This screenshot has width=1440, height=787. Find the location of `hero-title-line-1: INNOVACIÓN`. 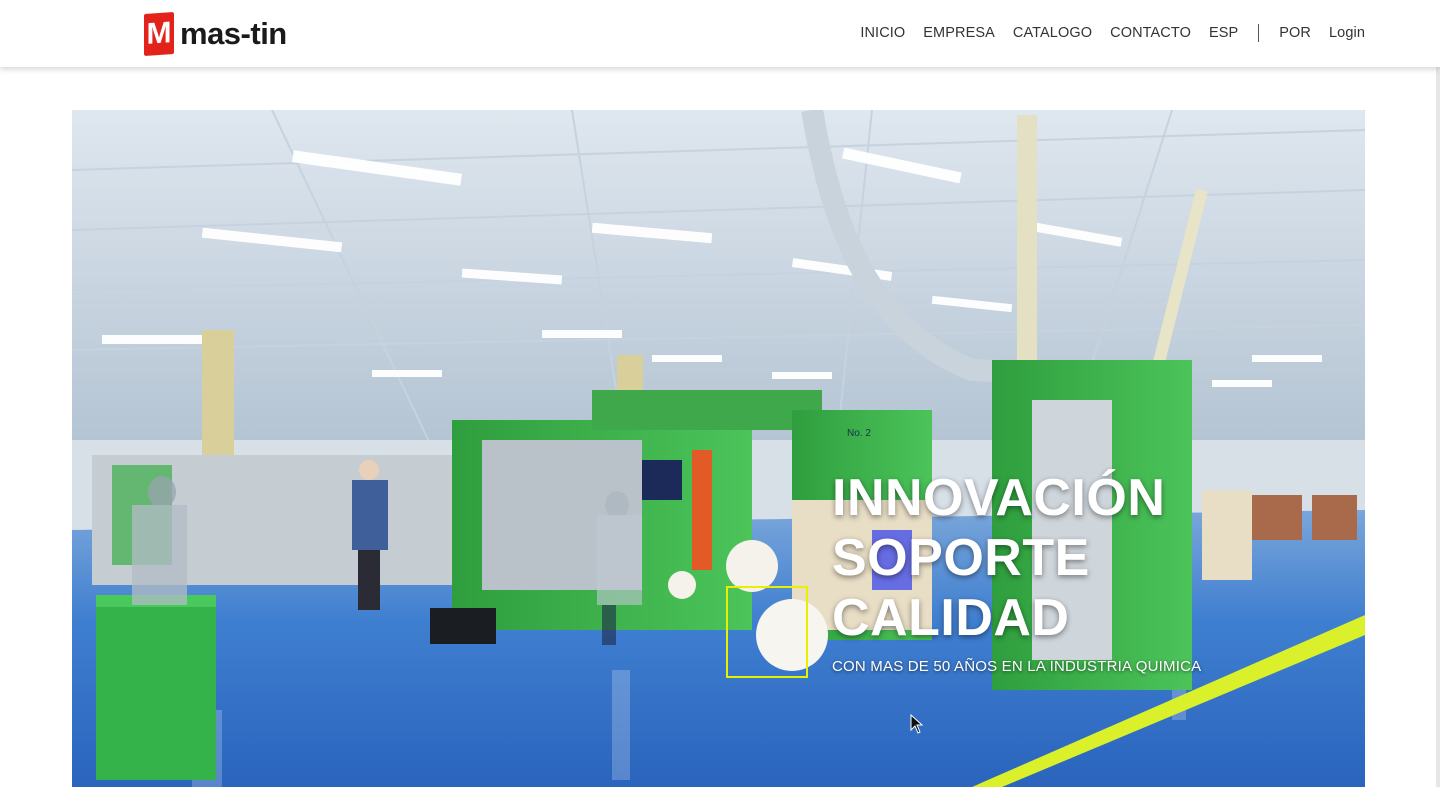

hero-title-line-1: INNOVACIÓN is located at coordinates (999, 498).